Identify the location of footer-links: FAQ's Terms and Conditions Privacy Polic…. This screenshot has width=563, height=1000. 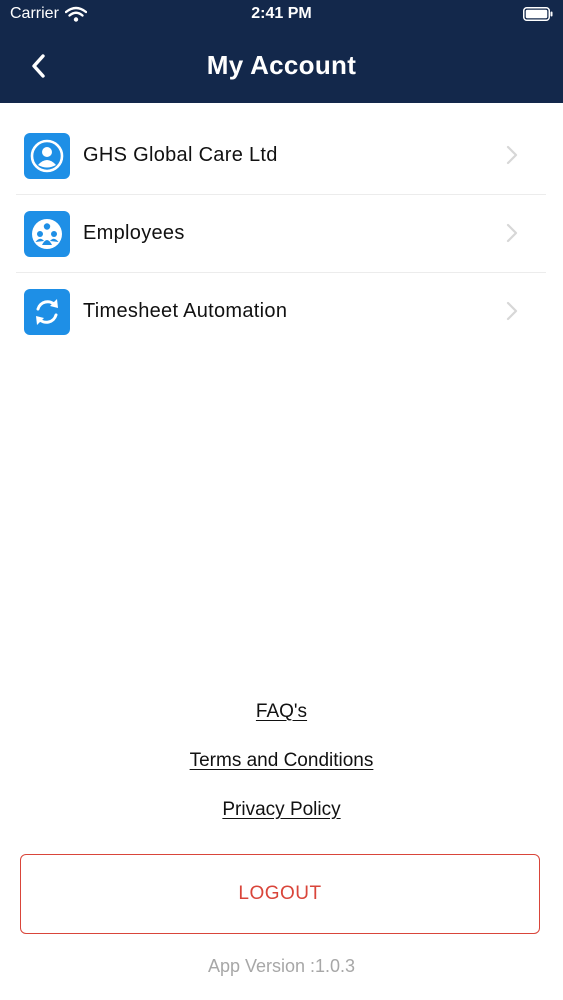
(281, 773).